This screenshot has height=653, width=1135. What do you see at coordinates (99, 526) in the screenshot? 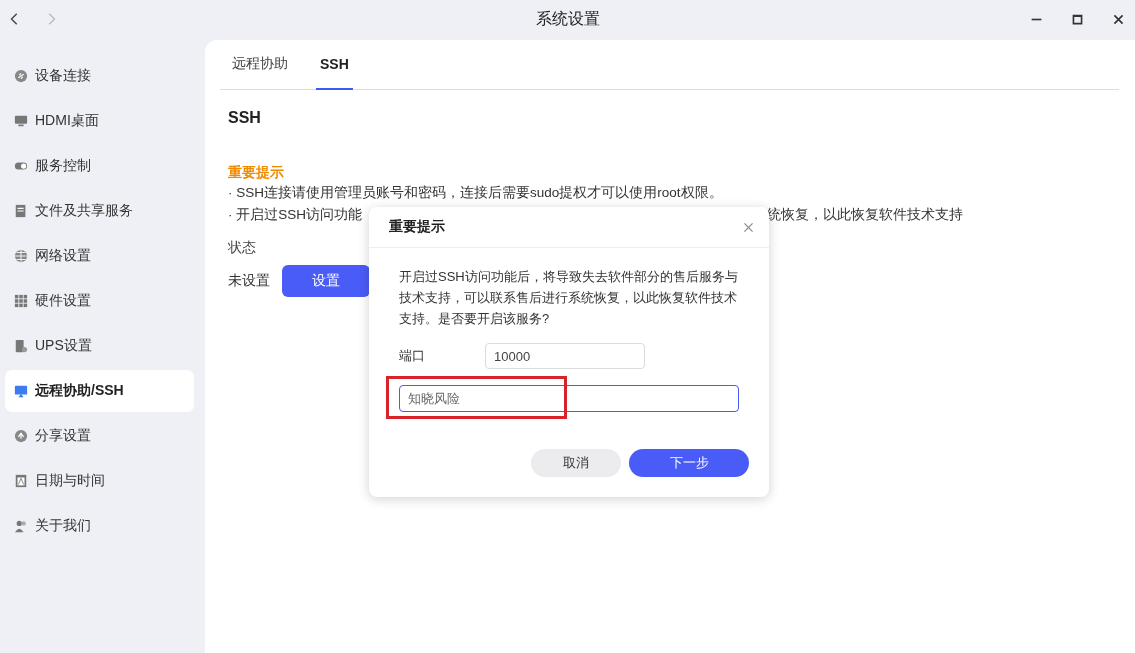
I see `sidebar-item: 关于我们` at bounding box center [99, 526].